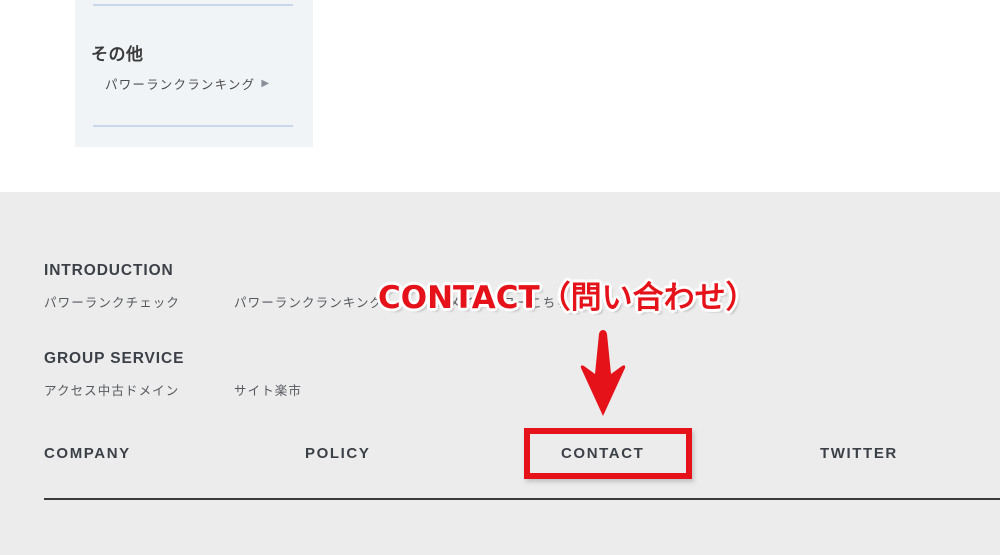  Describe the element at coordinates (334, 301) in the screenshot. I see `footer-link: パワーランクランキング` at that location.